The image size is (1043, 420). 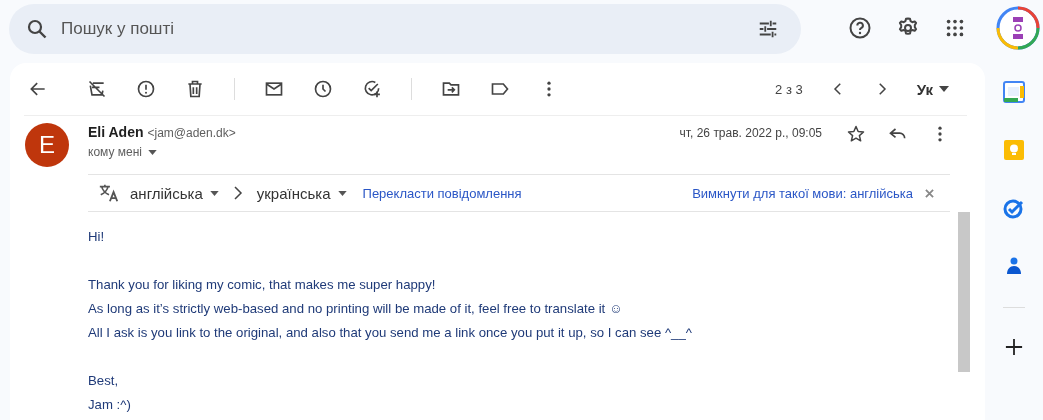 I want to click on add-icon, so click(x=1014, y=347).